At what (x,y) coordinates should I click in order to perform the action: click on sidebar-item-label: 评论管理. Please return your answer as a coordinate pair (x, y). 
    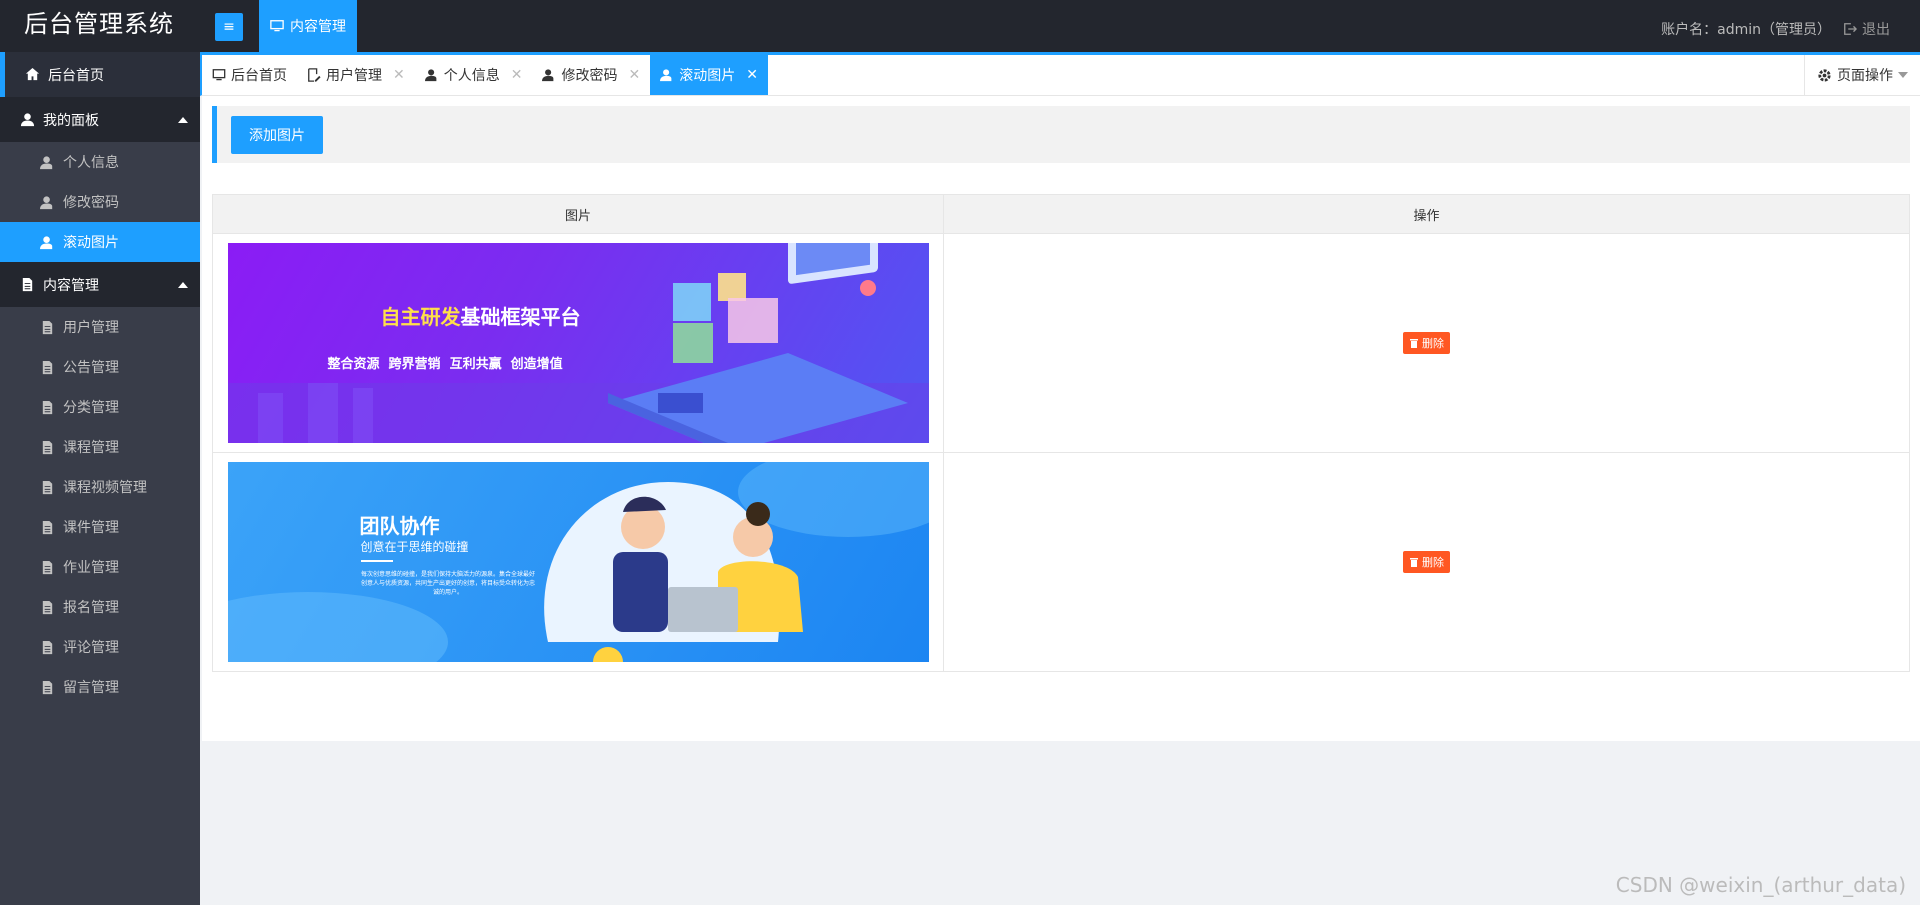
    Looking at the image, I should click on (91, 648).